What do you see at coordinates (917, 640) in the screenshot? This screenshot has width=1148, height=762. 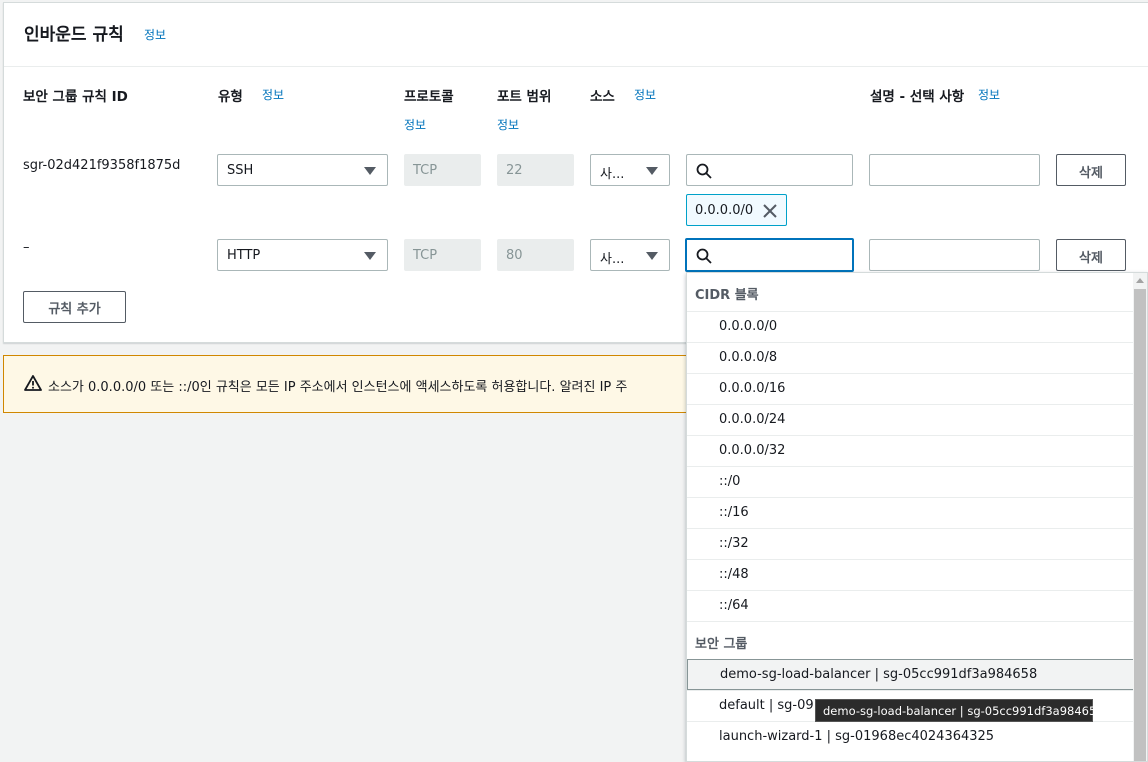 I see `dropdown-group-security-groups: 보안 그룹` at bounding box center [917, 640].